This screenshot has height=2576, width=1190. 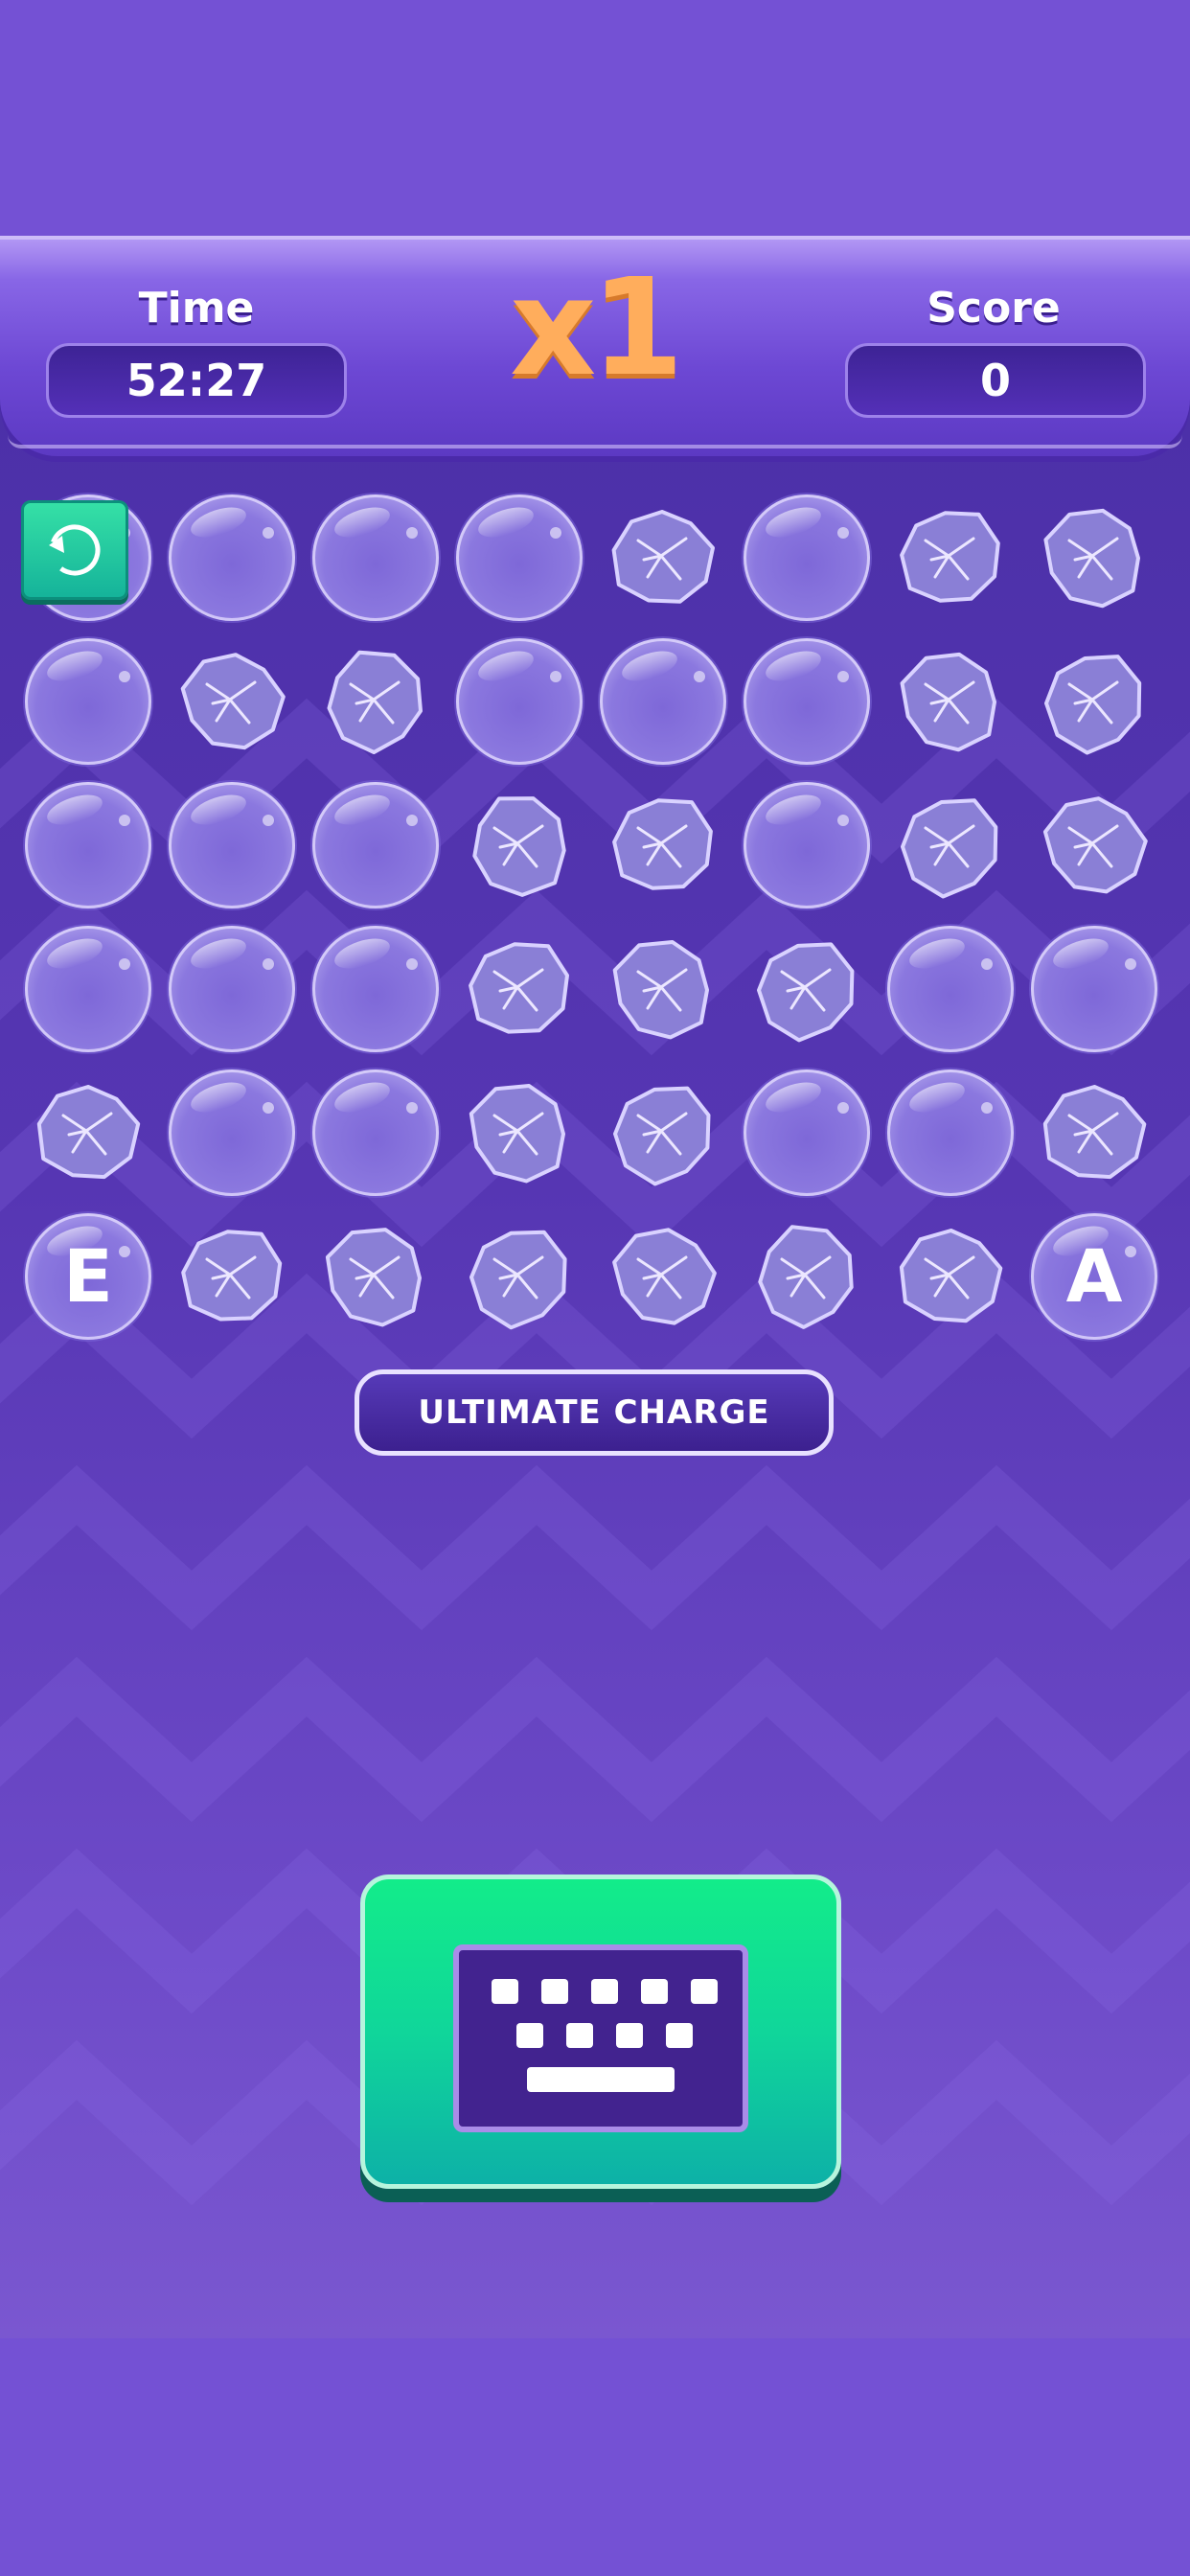 I want to click on keyboard-icon, so click(x=601, y=2038).